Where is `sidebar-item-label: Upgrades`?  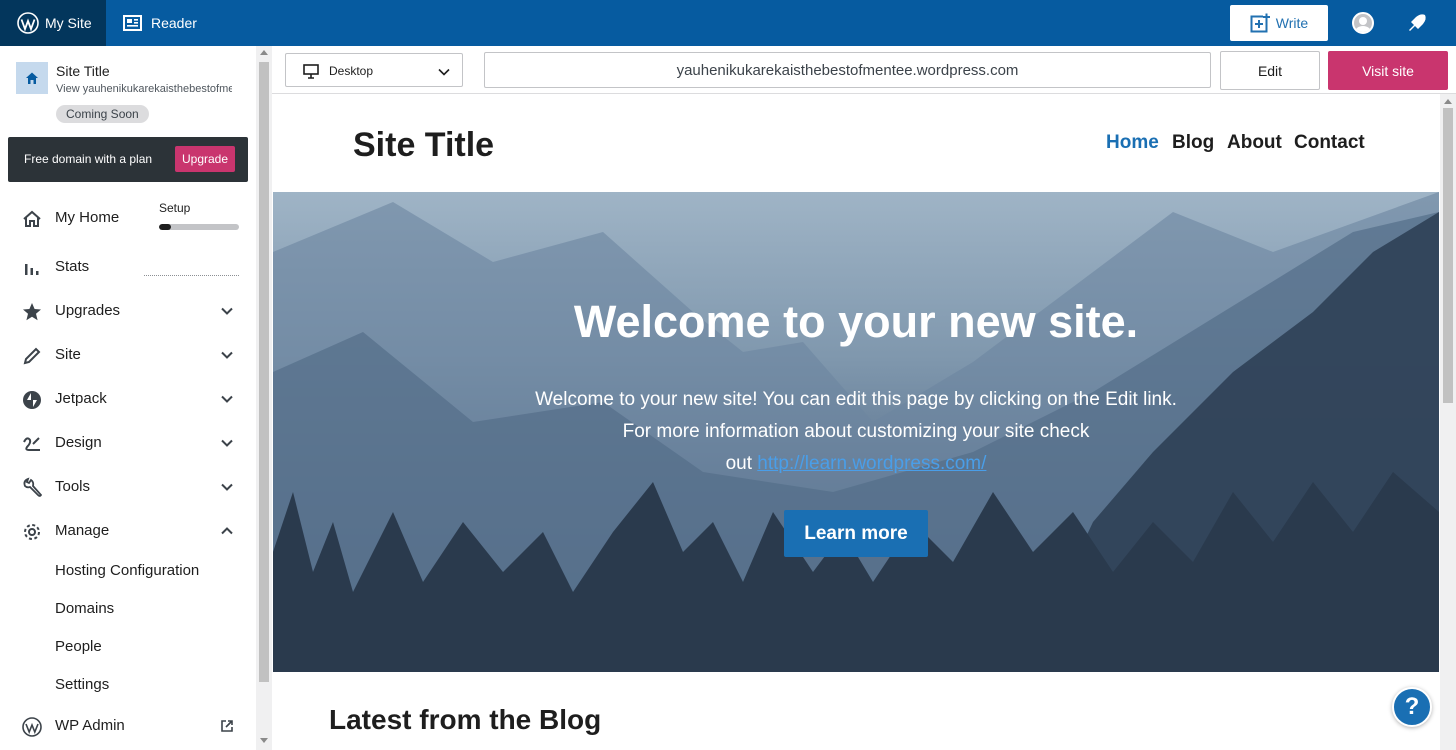
sidebar-item-label: Upgrades is located at coordinates (88, 310).